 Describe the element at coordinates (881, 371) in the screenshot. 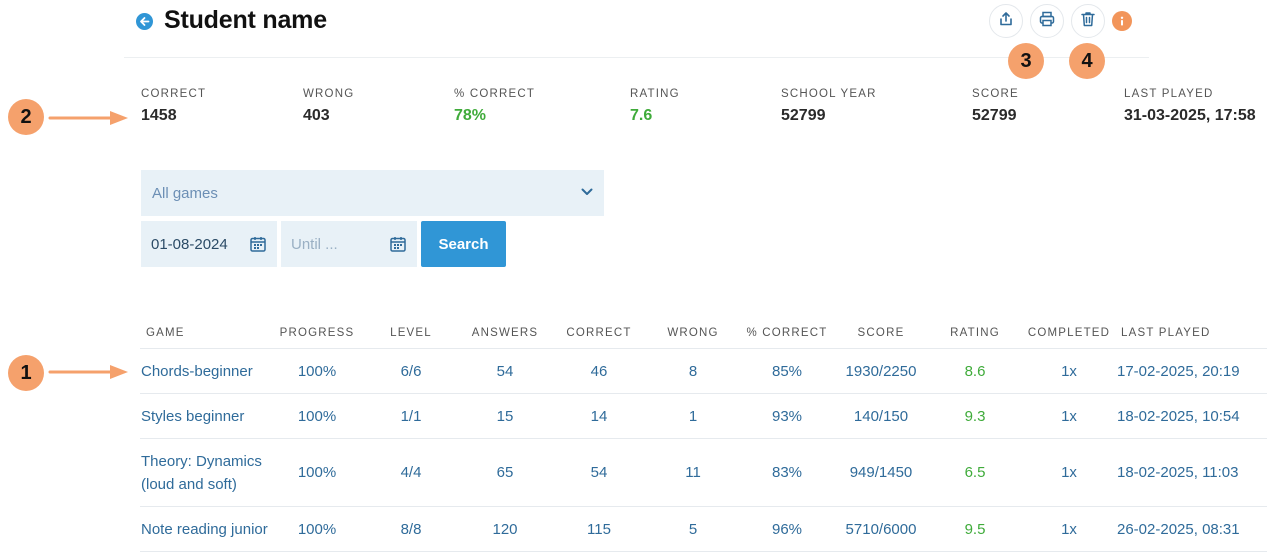

I see `cell-score: 1930/2250` at that location.